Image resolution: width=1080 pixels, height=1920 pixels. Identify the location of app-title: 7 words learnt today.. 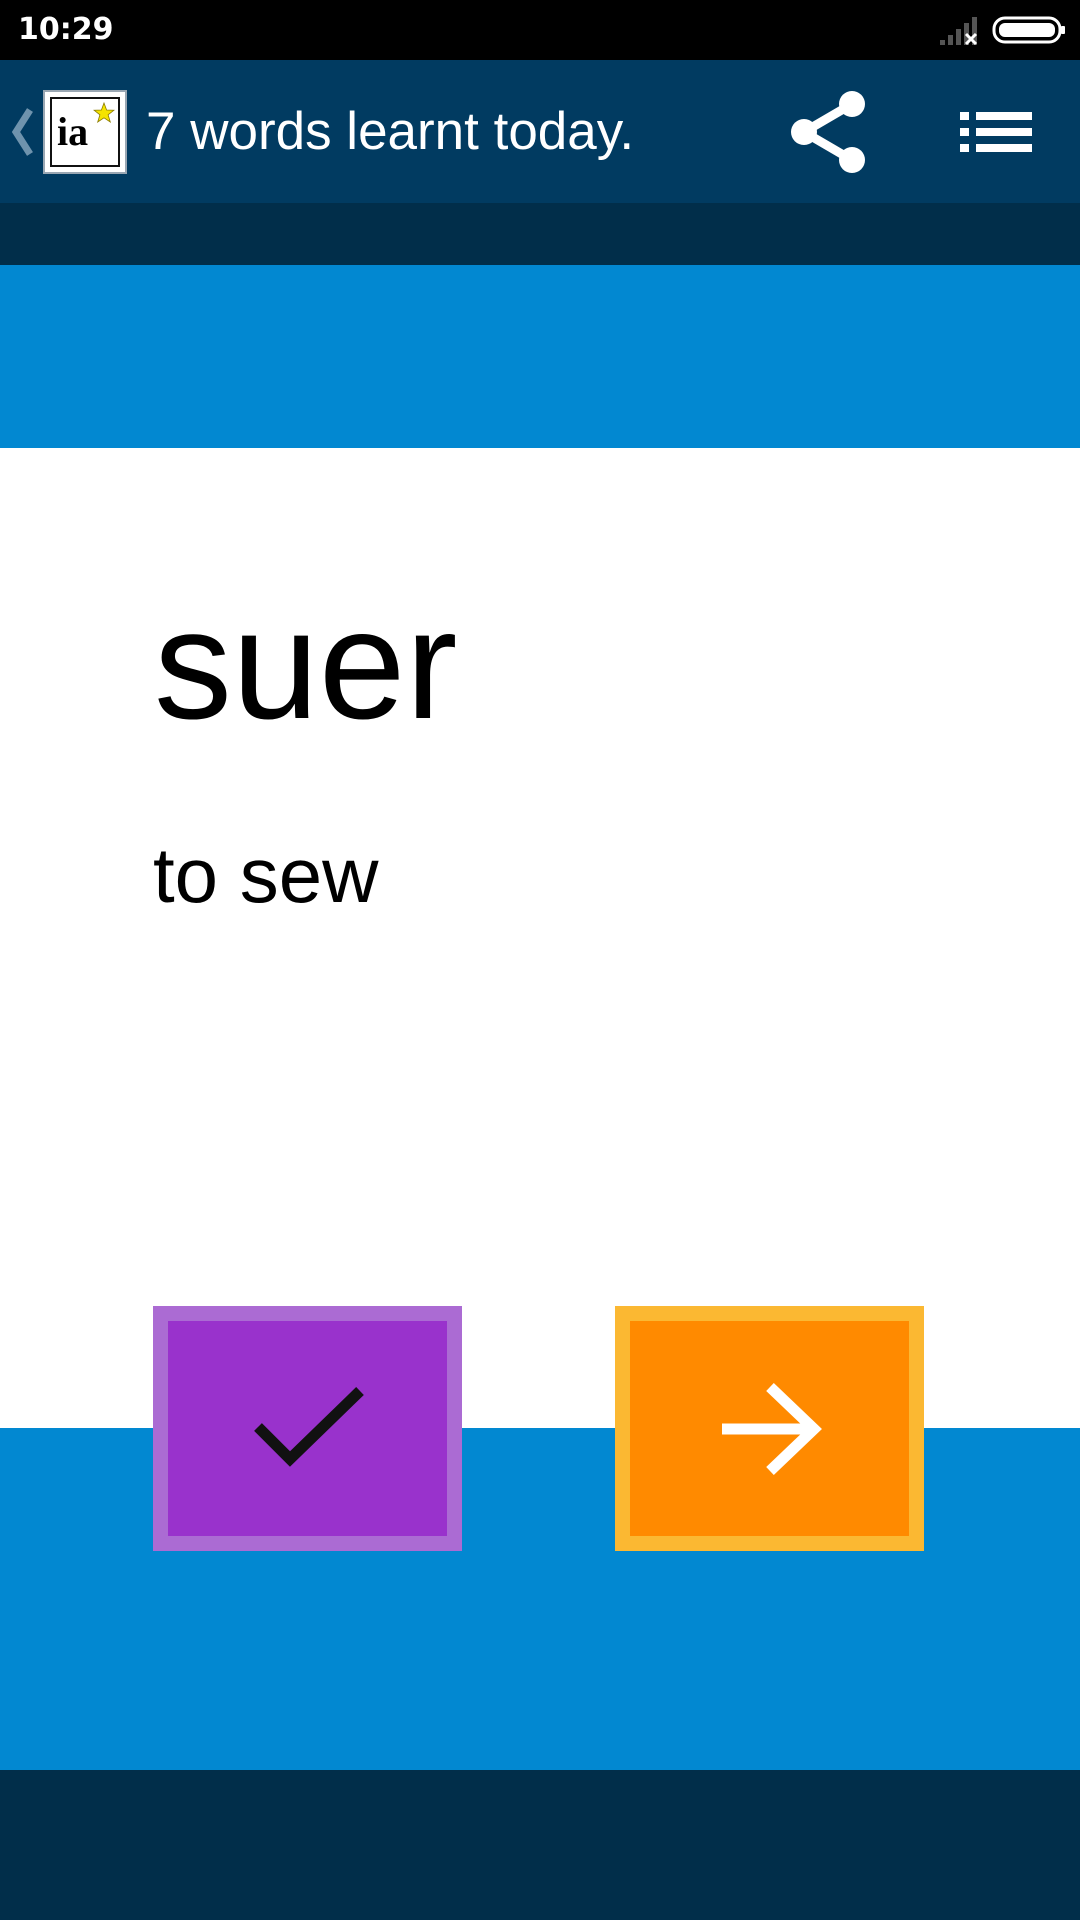
(390, 131).